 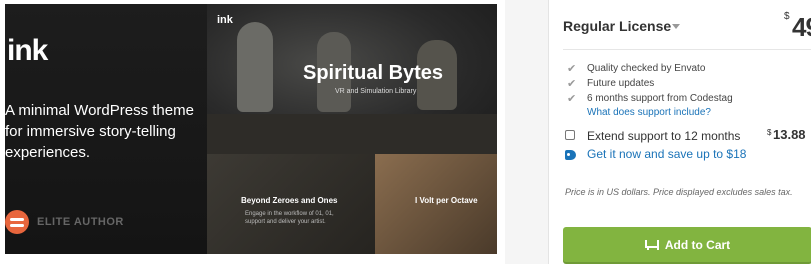 I want to click on elite-author-badge: ELITE AUTHOR, so click(x=64, y=222).